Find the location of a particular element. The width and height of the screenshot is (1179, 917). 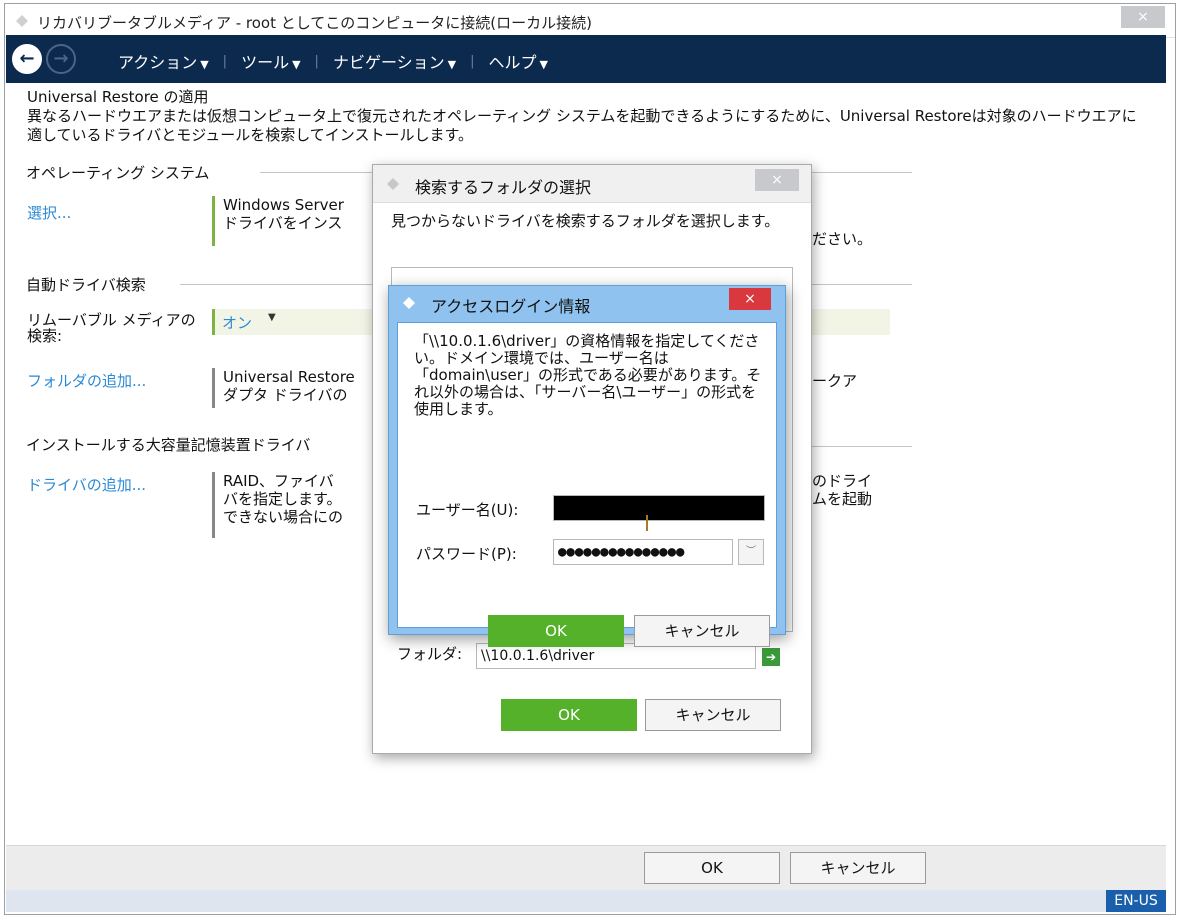

password-label: パスワード(P): is located at coordinates (466, 554).